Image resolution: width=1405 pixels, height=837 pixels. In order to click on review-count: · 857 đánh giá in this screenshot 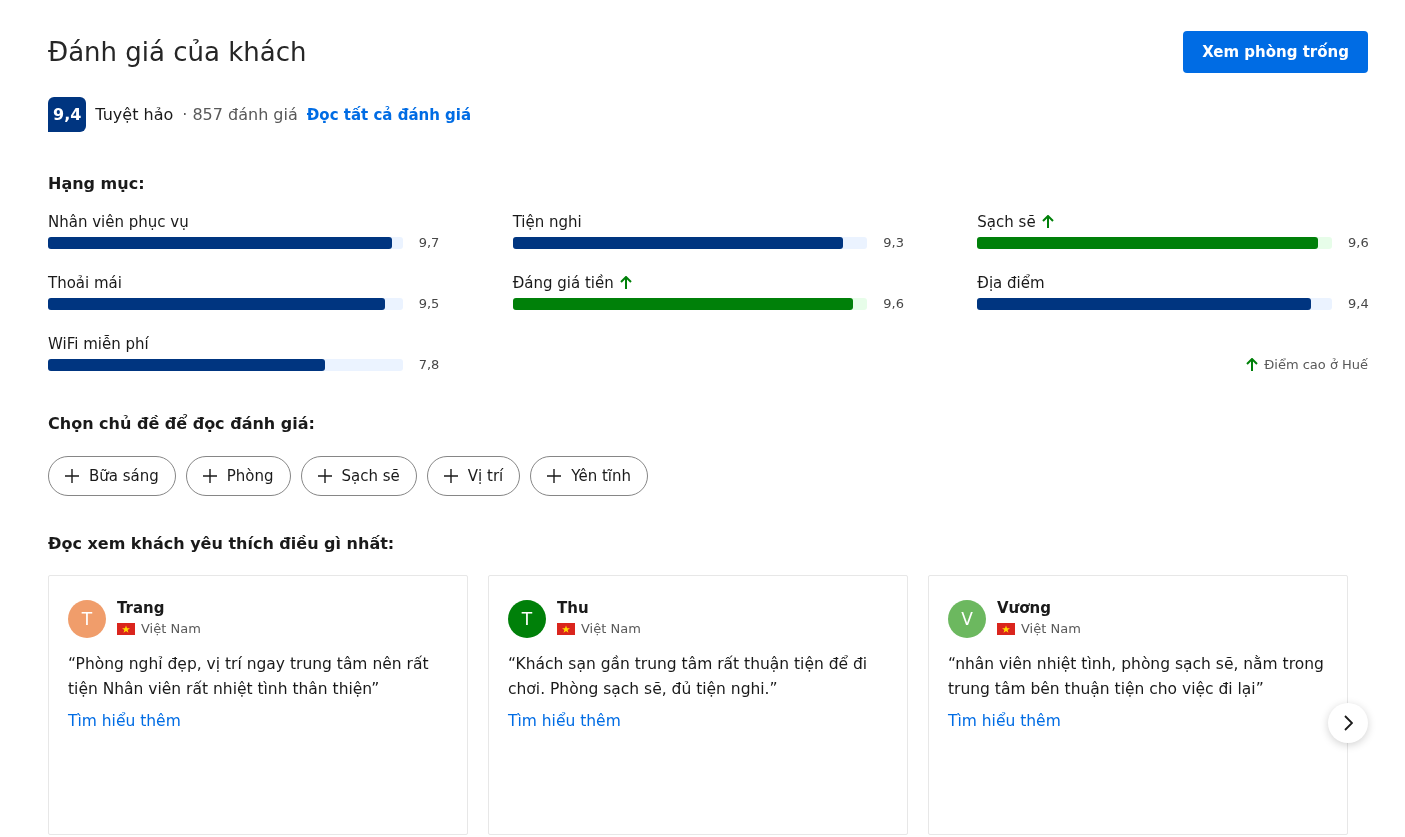, I will do `click(240, 114)`.